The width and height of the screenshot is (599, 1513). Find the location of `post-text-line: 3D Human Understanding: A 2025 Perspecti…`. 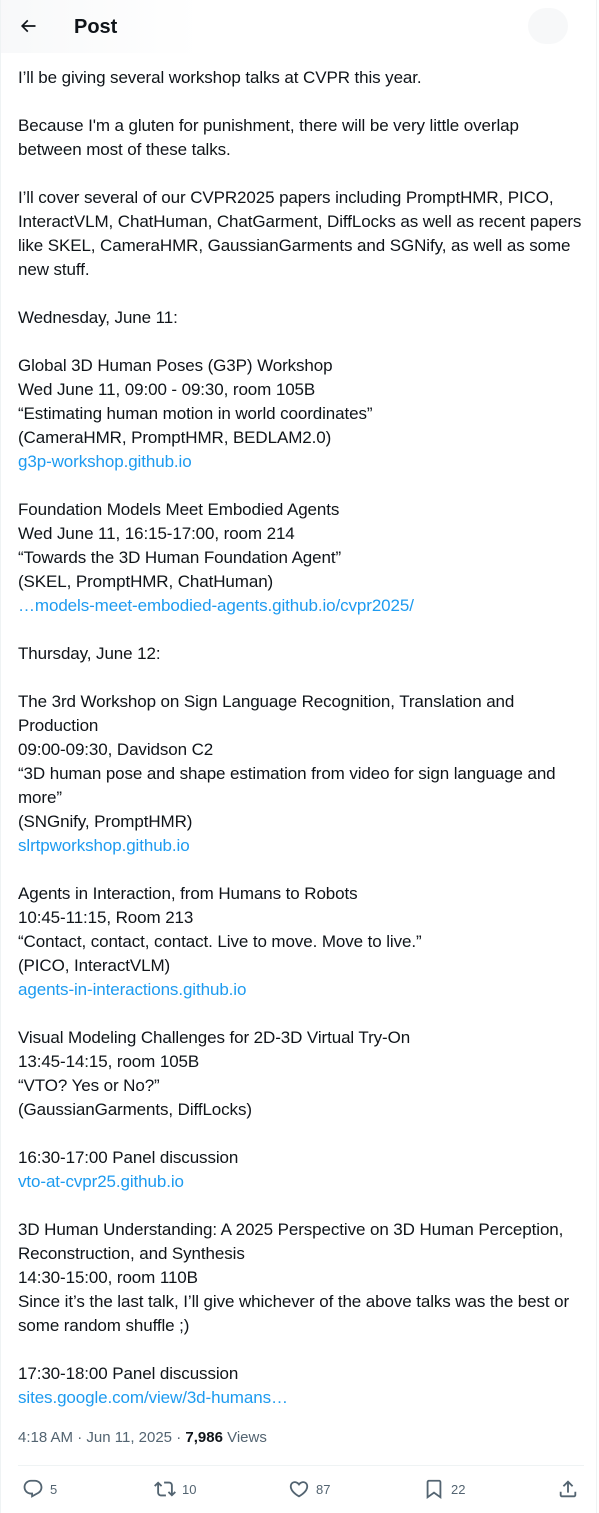

post-text-line: 3D Human Understanding: A 2025 Perspecti… is located at coordinates (291, 1241).